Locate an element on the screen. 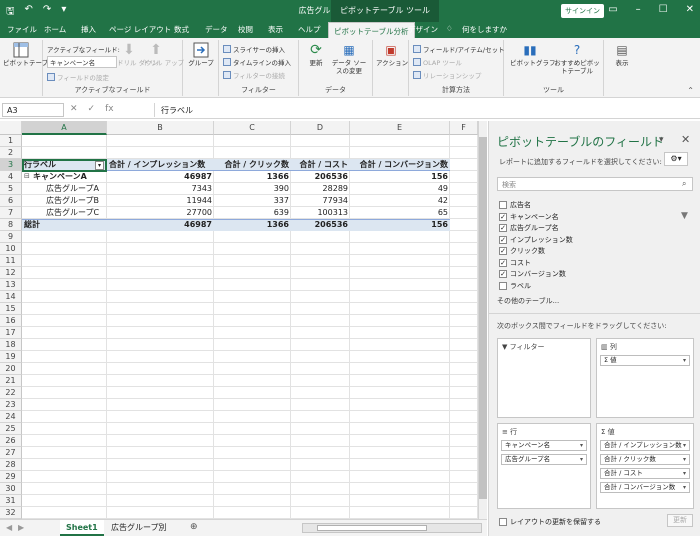 The image size is (700, 536). gear-icon: ⚙▾ is located at coordinates (676, 159).